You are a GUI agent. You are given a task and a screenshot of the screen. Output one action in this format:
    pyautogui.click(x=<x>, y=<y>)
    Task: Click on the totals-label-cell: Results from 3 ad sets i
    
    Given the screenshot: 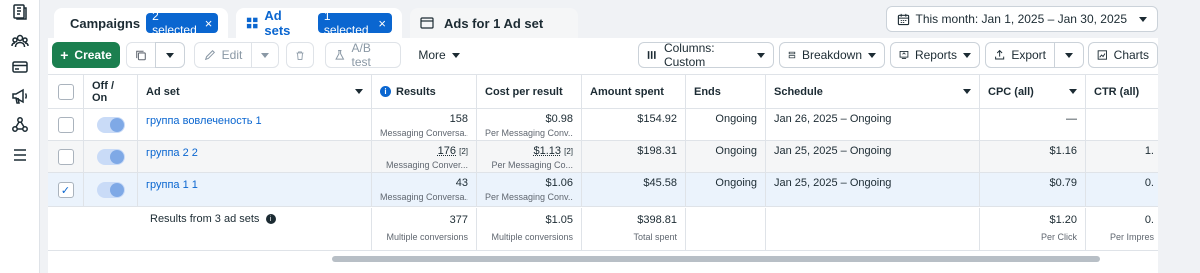 What is the action you would take?
    pyautogui.click(x=210, y=229)
    